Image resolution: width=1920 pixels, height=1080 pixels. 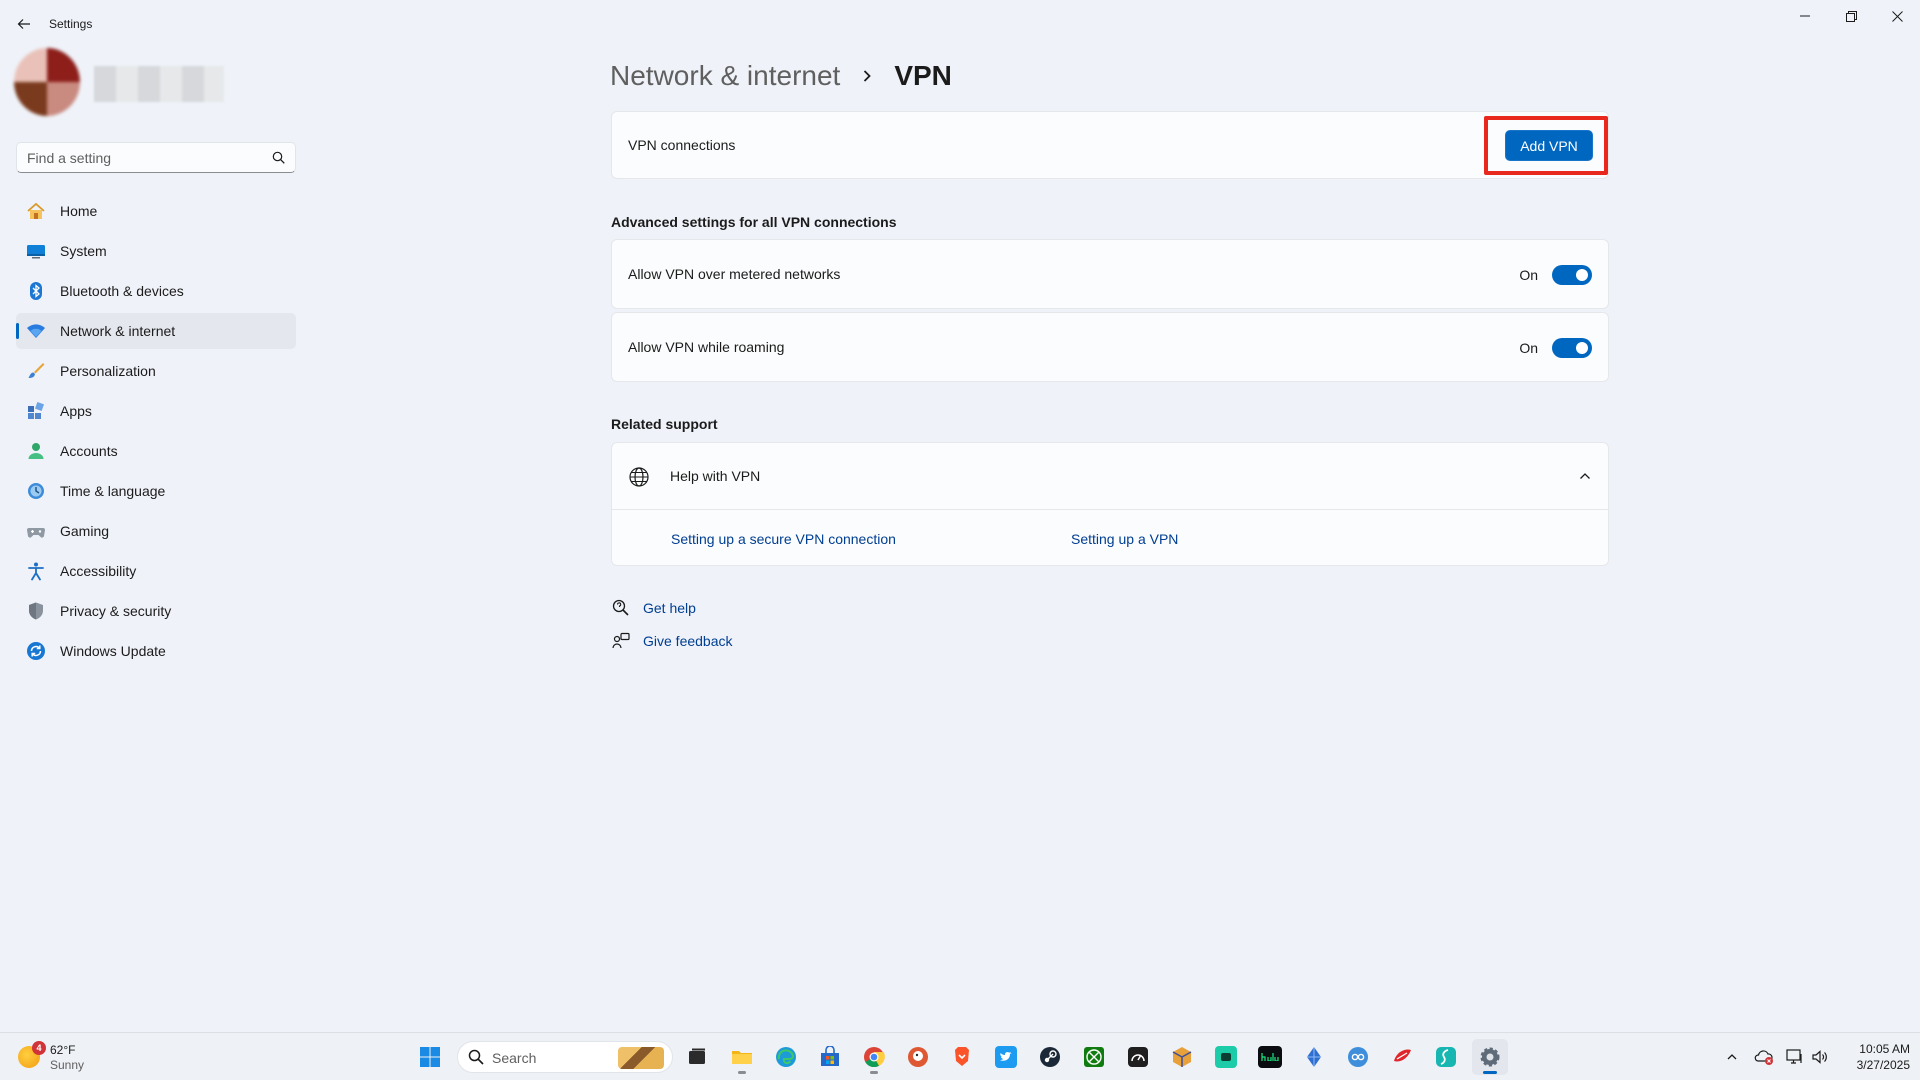 I want to click on tray-overflow-button, so click(x=1732, y=1057).